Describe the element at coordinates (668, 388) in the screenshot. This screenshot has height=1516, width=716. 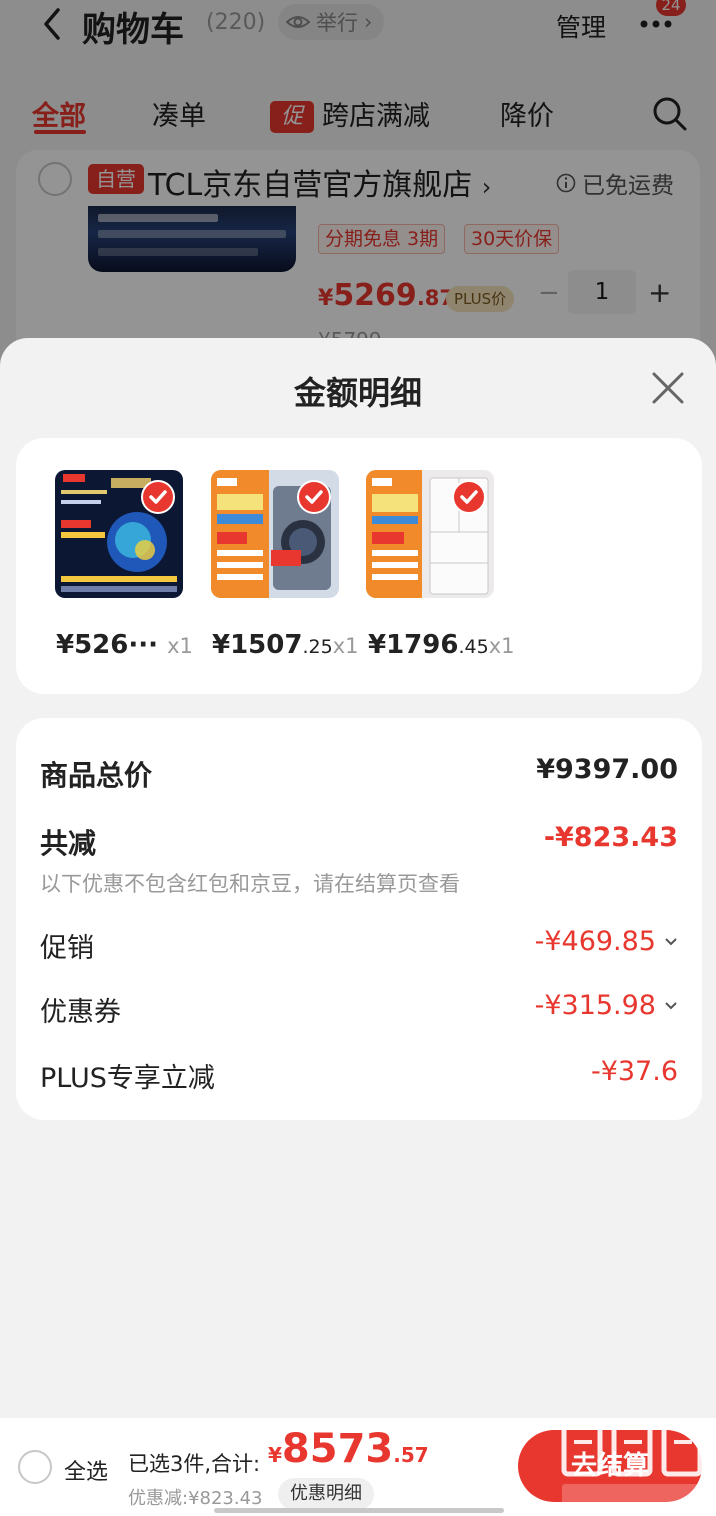
I see `close-icon` at that location.